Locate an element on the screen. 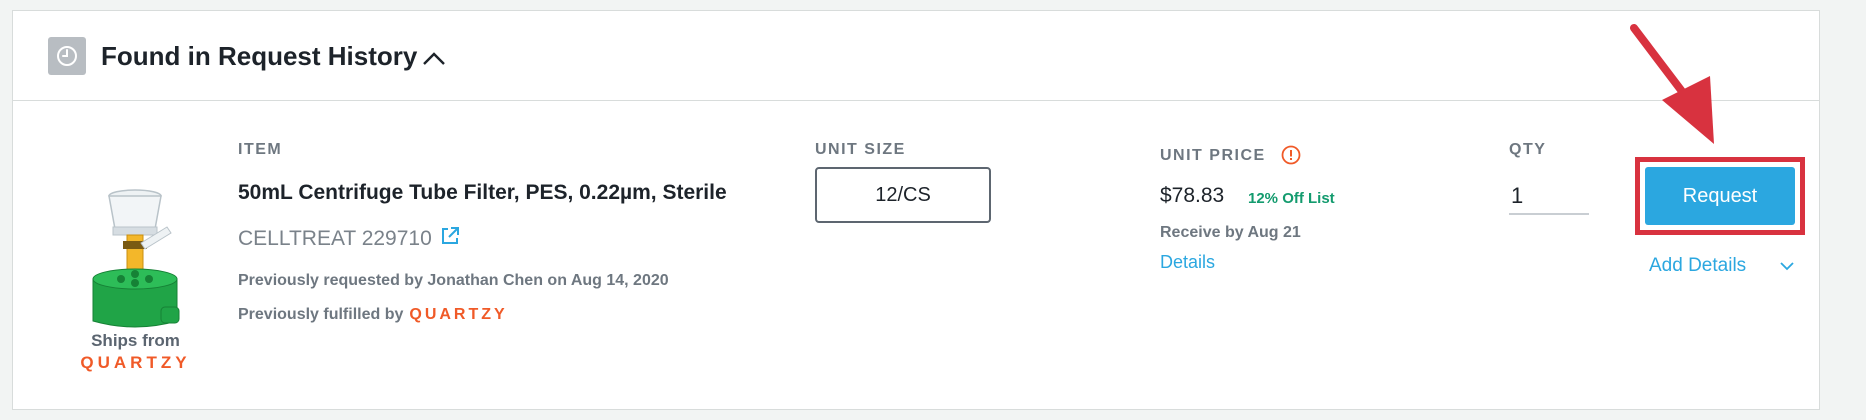  receive-by-text: Receive by Aug 21 is located at coordinates (1230, 232).